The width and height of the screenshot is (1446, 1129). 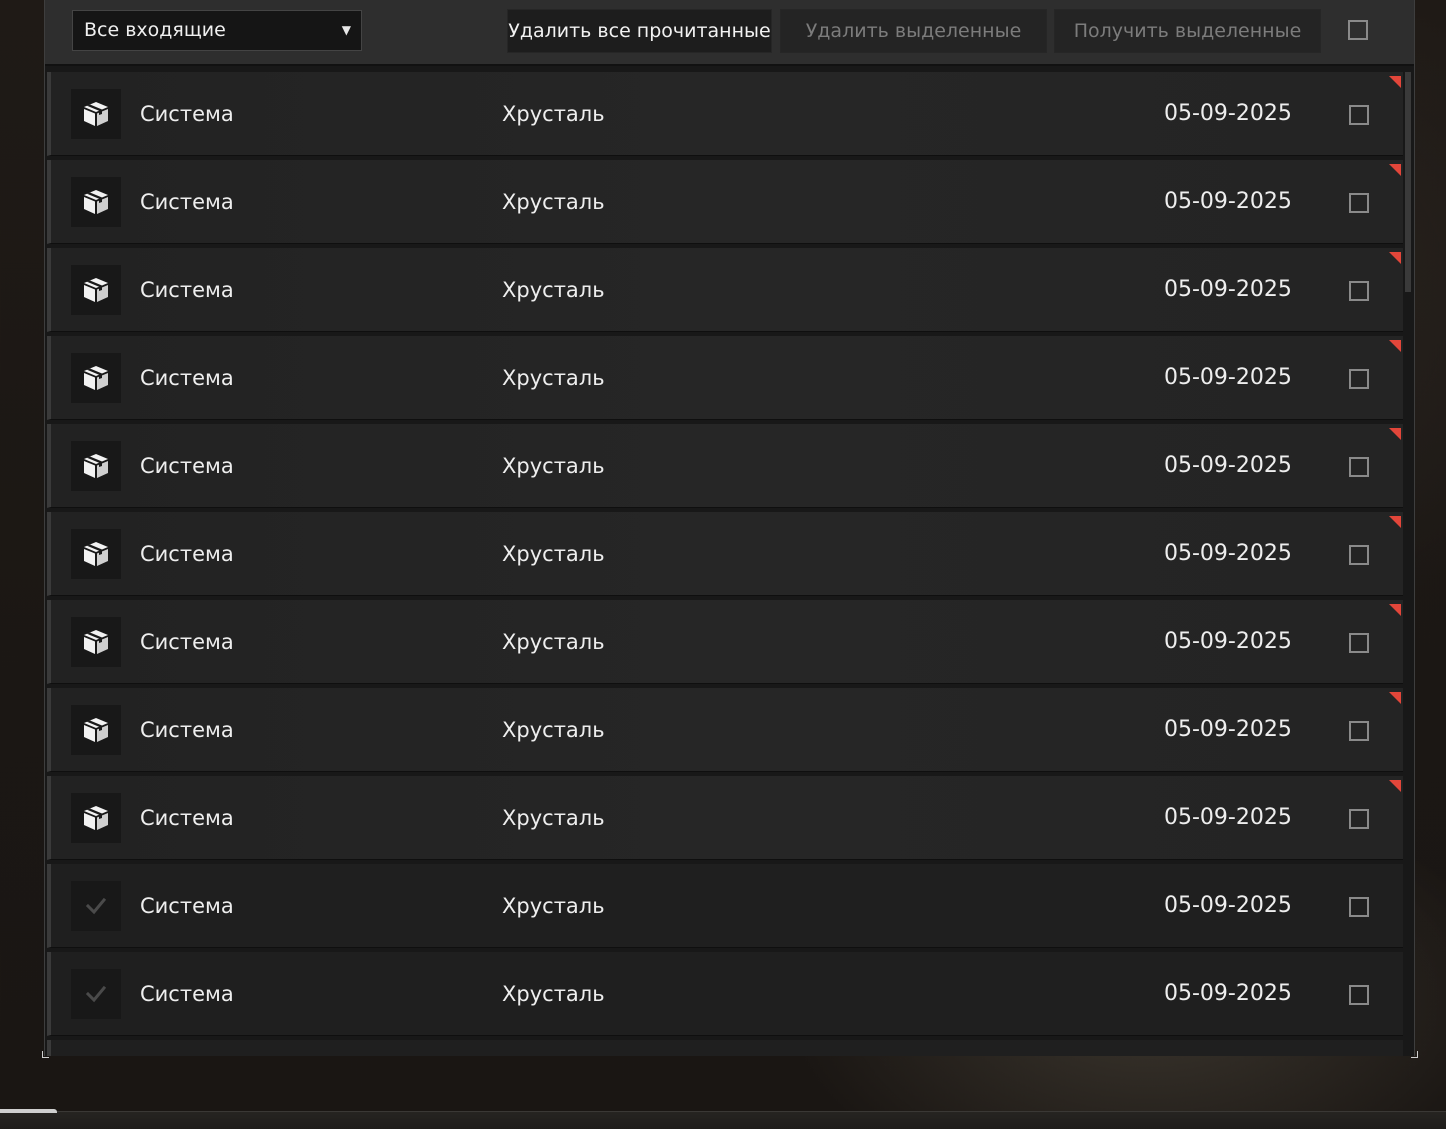 What do you see at coordinates (28, 1111) in the screenshot?
I see `bottom-strip-handle` at bounding box center [28, 1111].